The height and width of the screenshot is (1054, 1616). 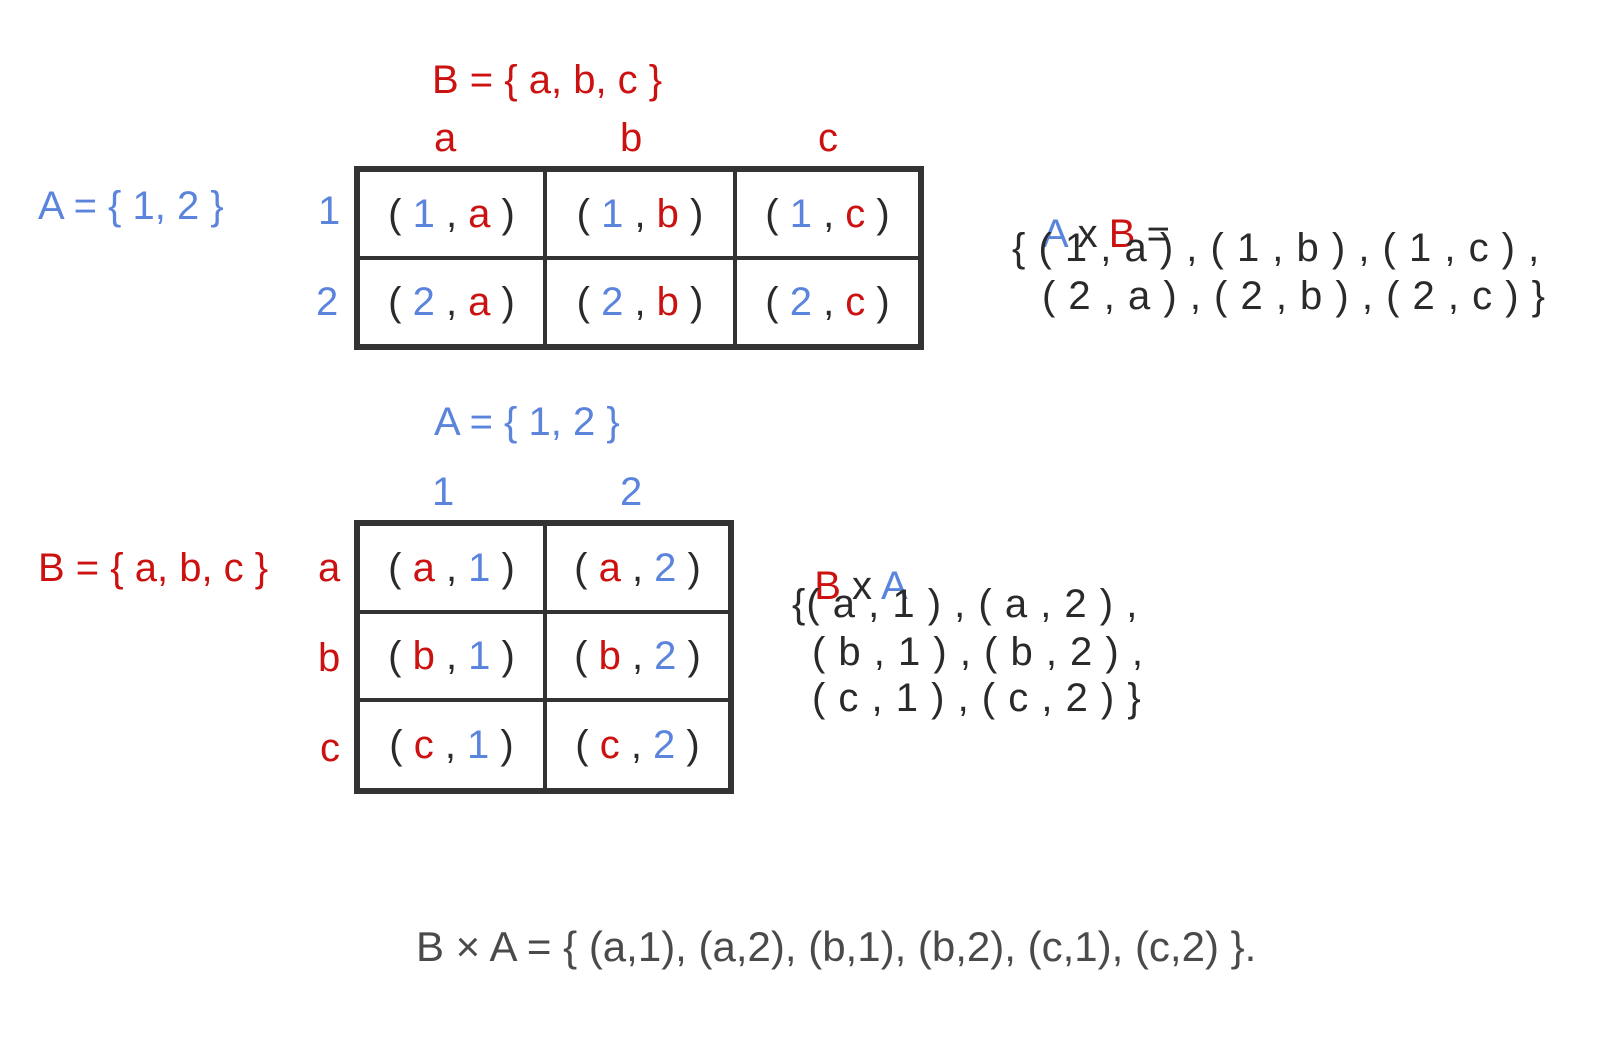 What do you see at coordinates (443, 492) in the screenshot?
I see `column-header: 1` at bounding box center [443, 492].